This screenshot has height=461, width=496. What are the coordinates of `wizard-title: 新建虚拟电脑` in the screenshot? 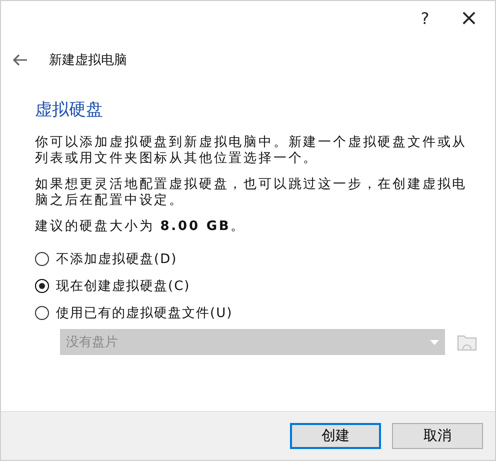 It's located at (88, 60).